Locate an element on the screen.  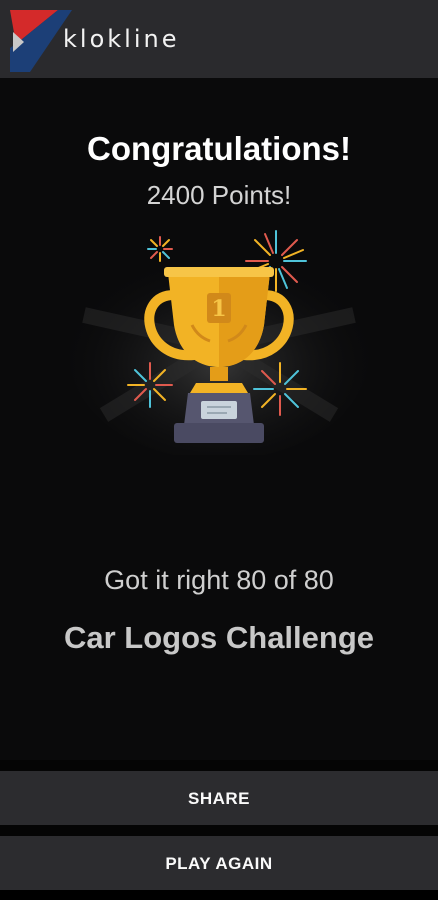
points-text: 2400 Points! is located at coordinates (219, 195).